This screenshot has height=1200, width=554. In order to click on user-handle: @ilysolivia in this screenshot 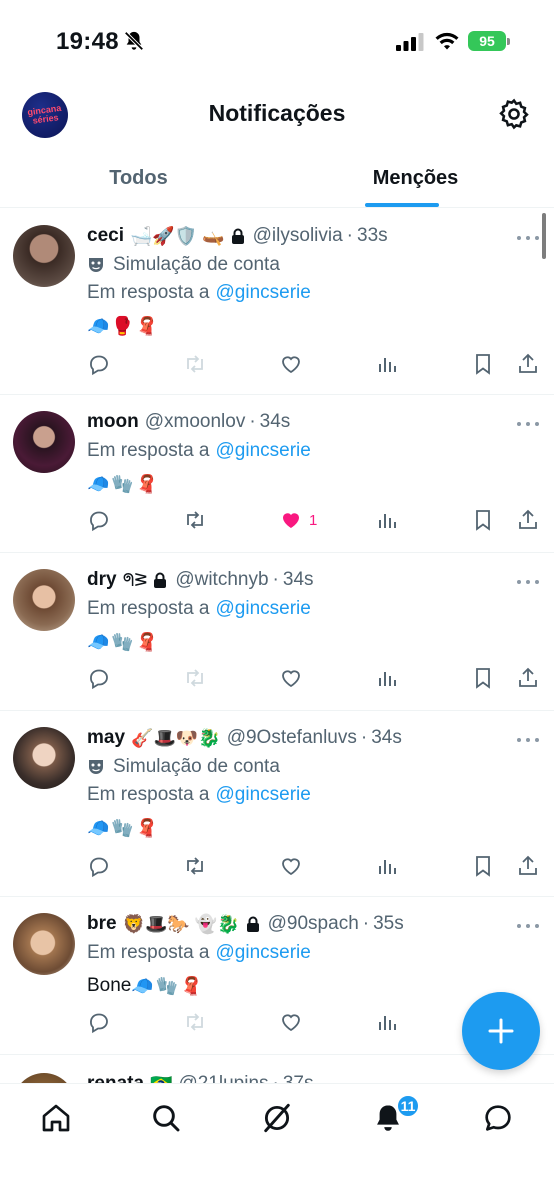, I will do `click(298, 236)`.